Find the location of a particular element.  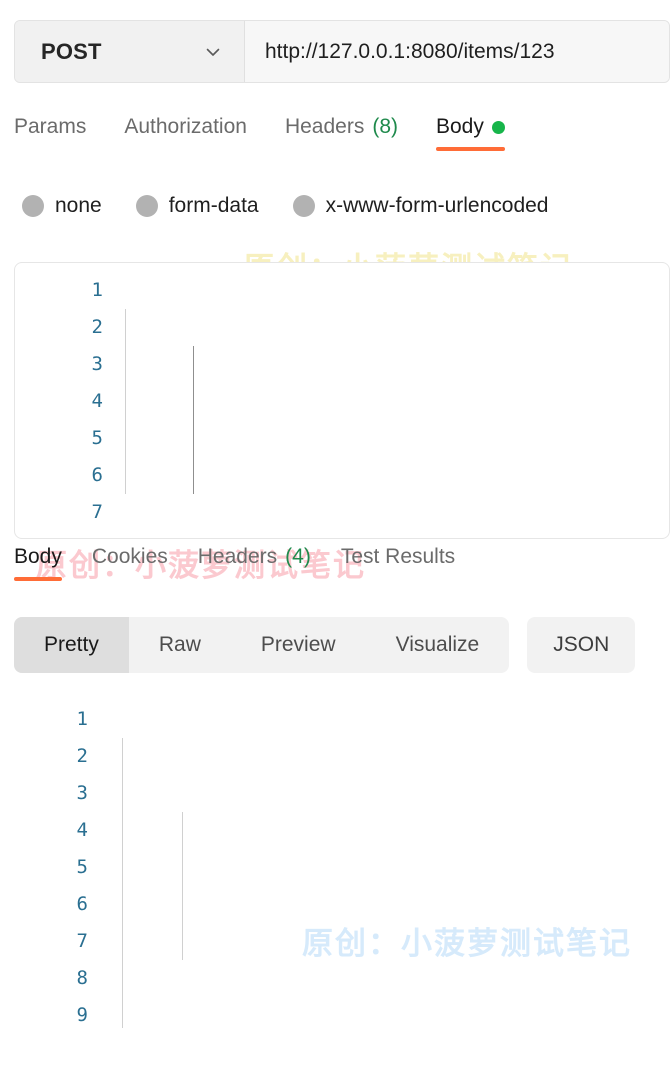

tab-params-label: Params is located at coordinates (50, 126).